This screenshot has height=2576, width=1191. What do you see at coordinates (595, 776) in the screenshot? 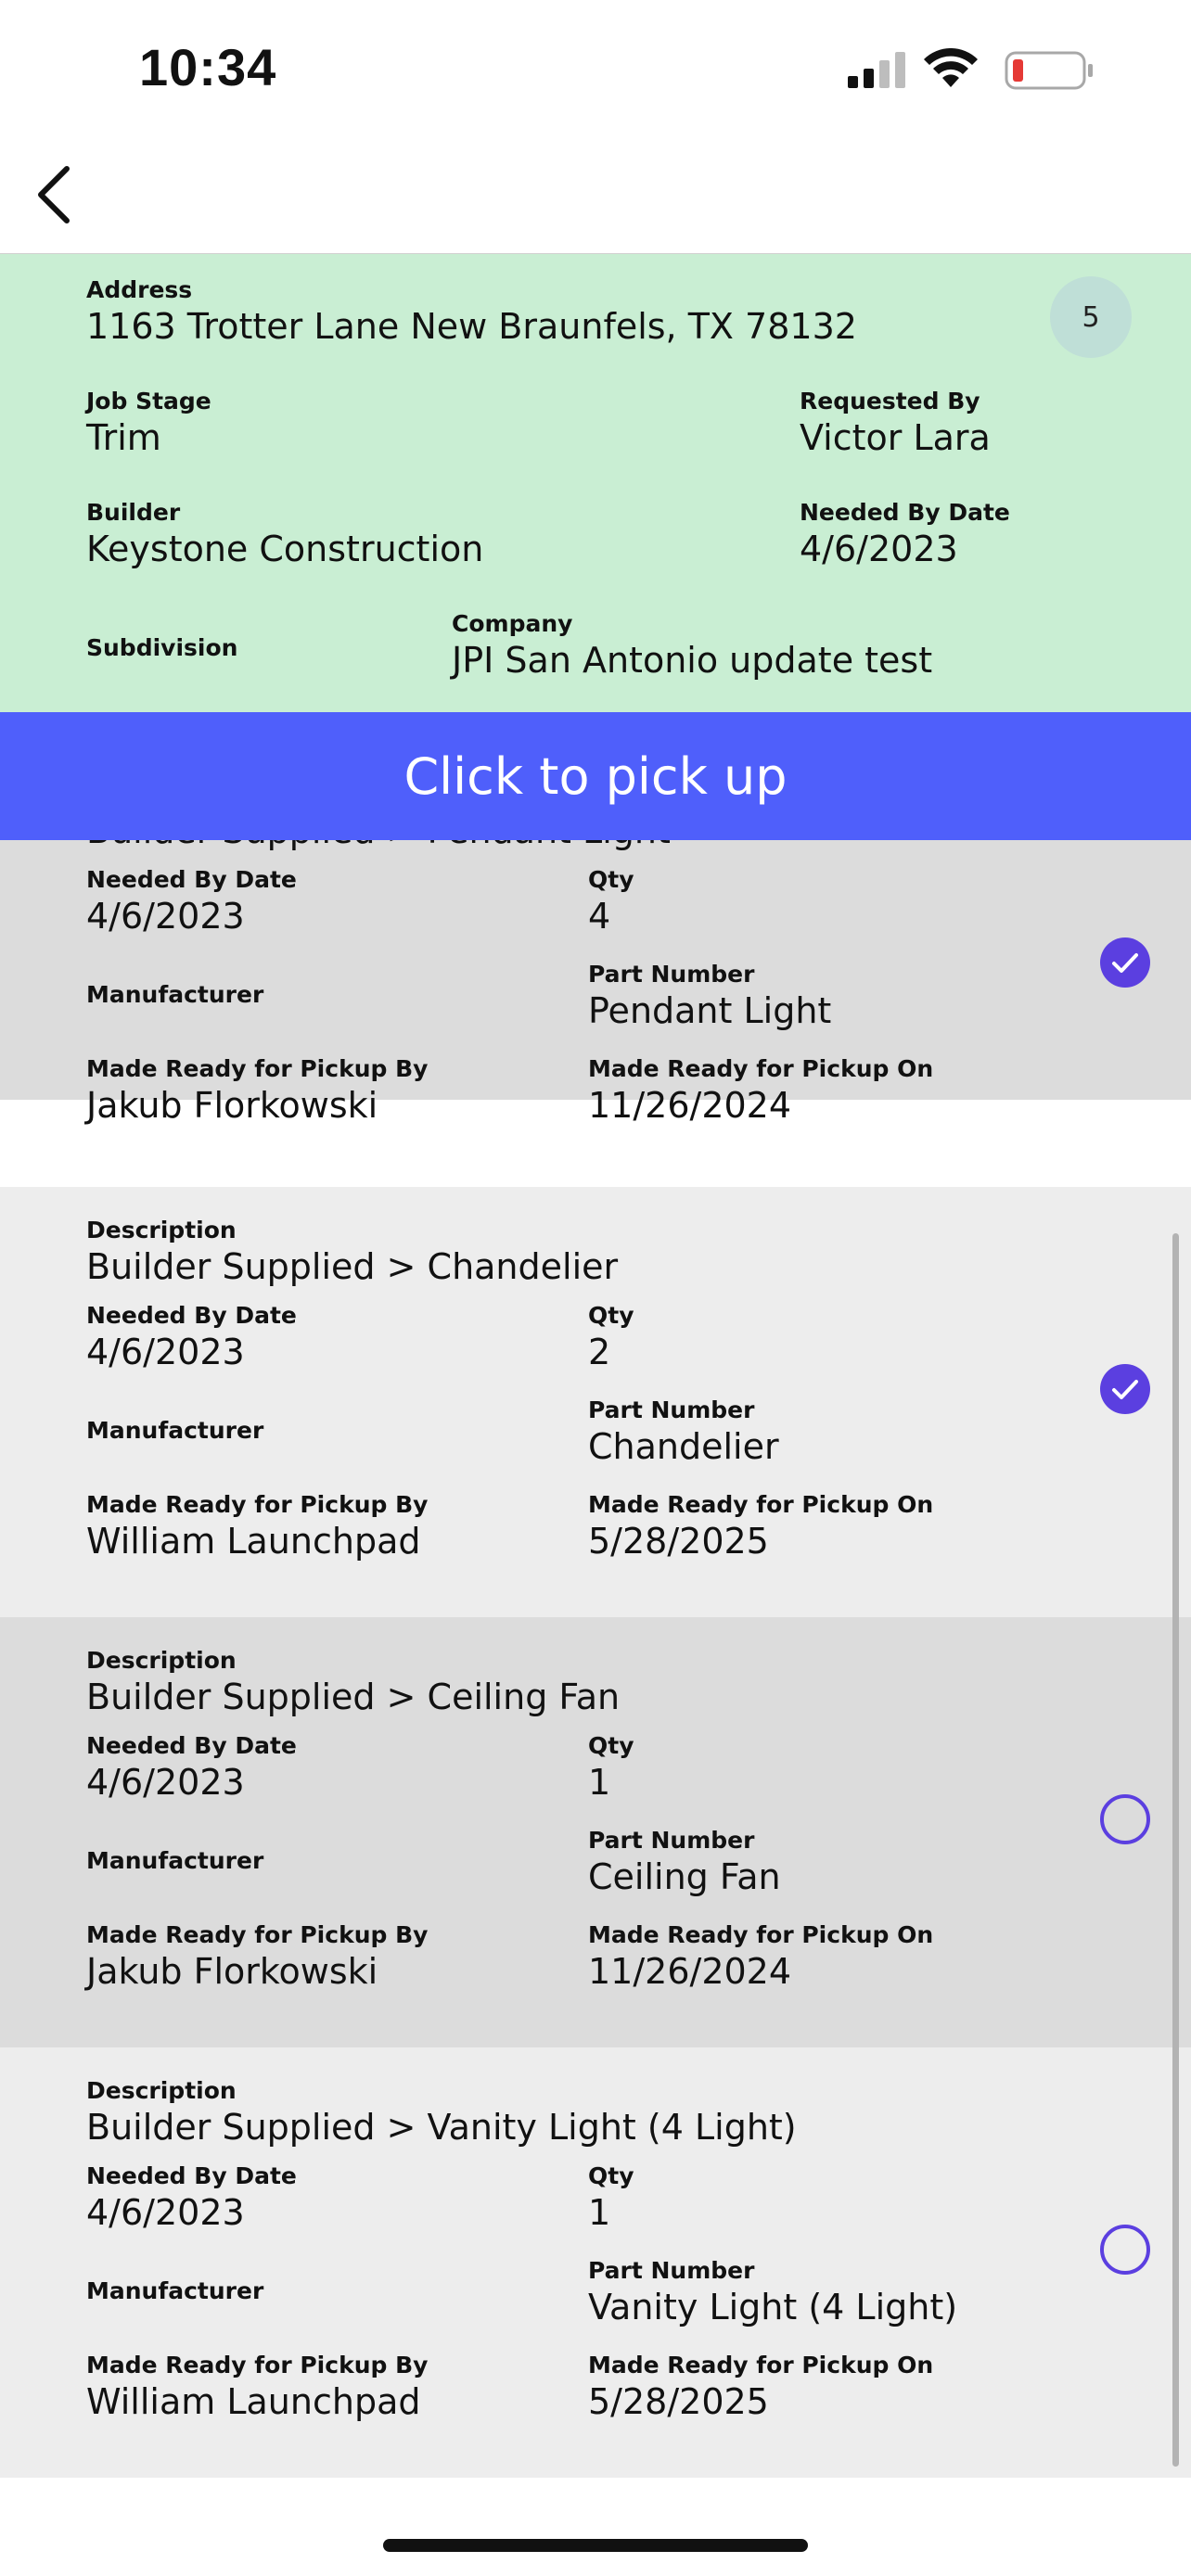
I see `pick-up-button: Click to pick up` at bounding box center [595, 776].